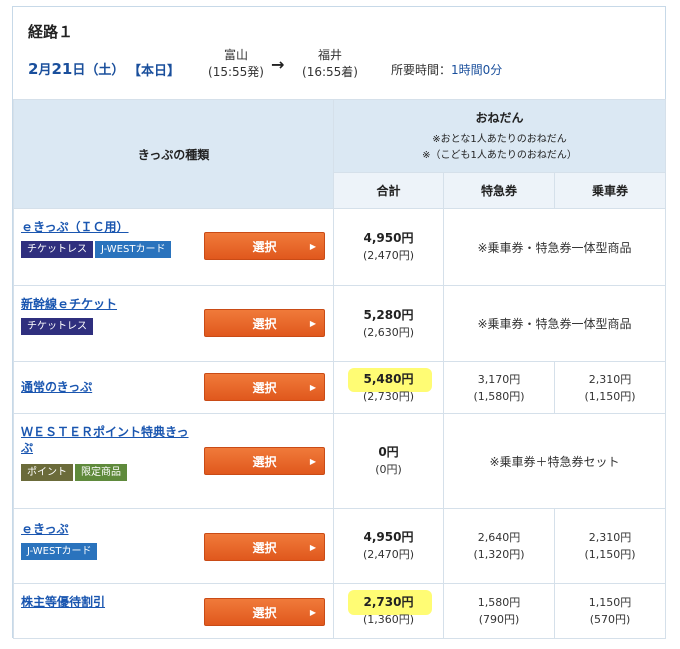 Image resolution: width=680 pixels, height=649 pixels. I want to click on express-price-cell: 1,580円 (790円), so click(499, 611).